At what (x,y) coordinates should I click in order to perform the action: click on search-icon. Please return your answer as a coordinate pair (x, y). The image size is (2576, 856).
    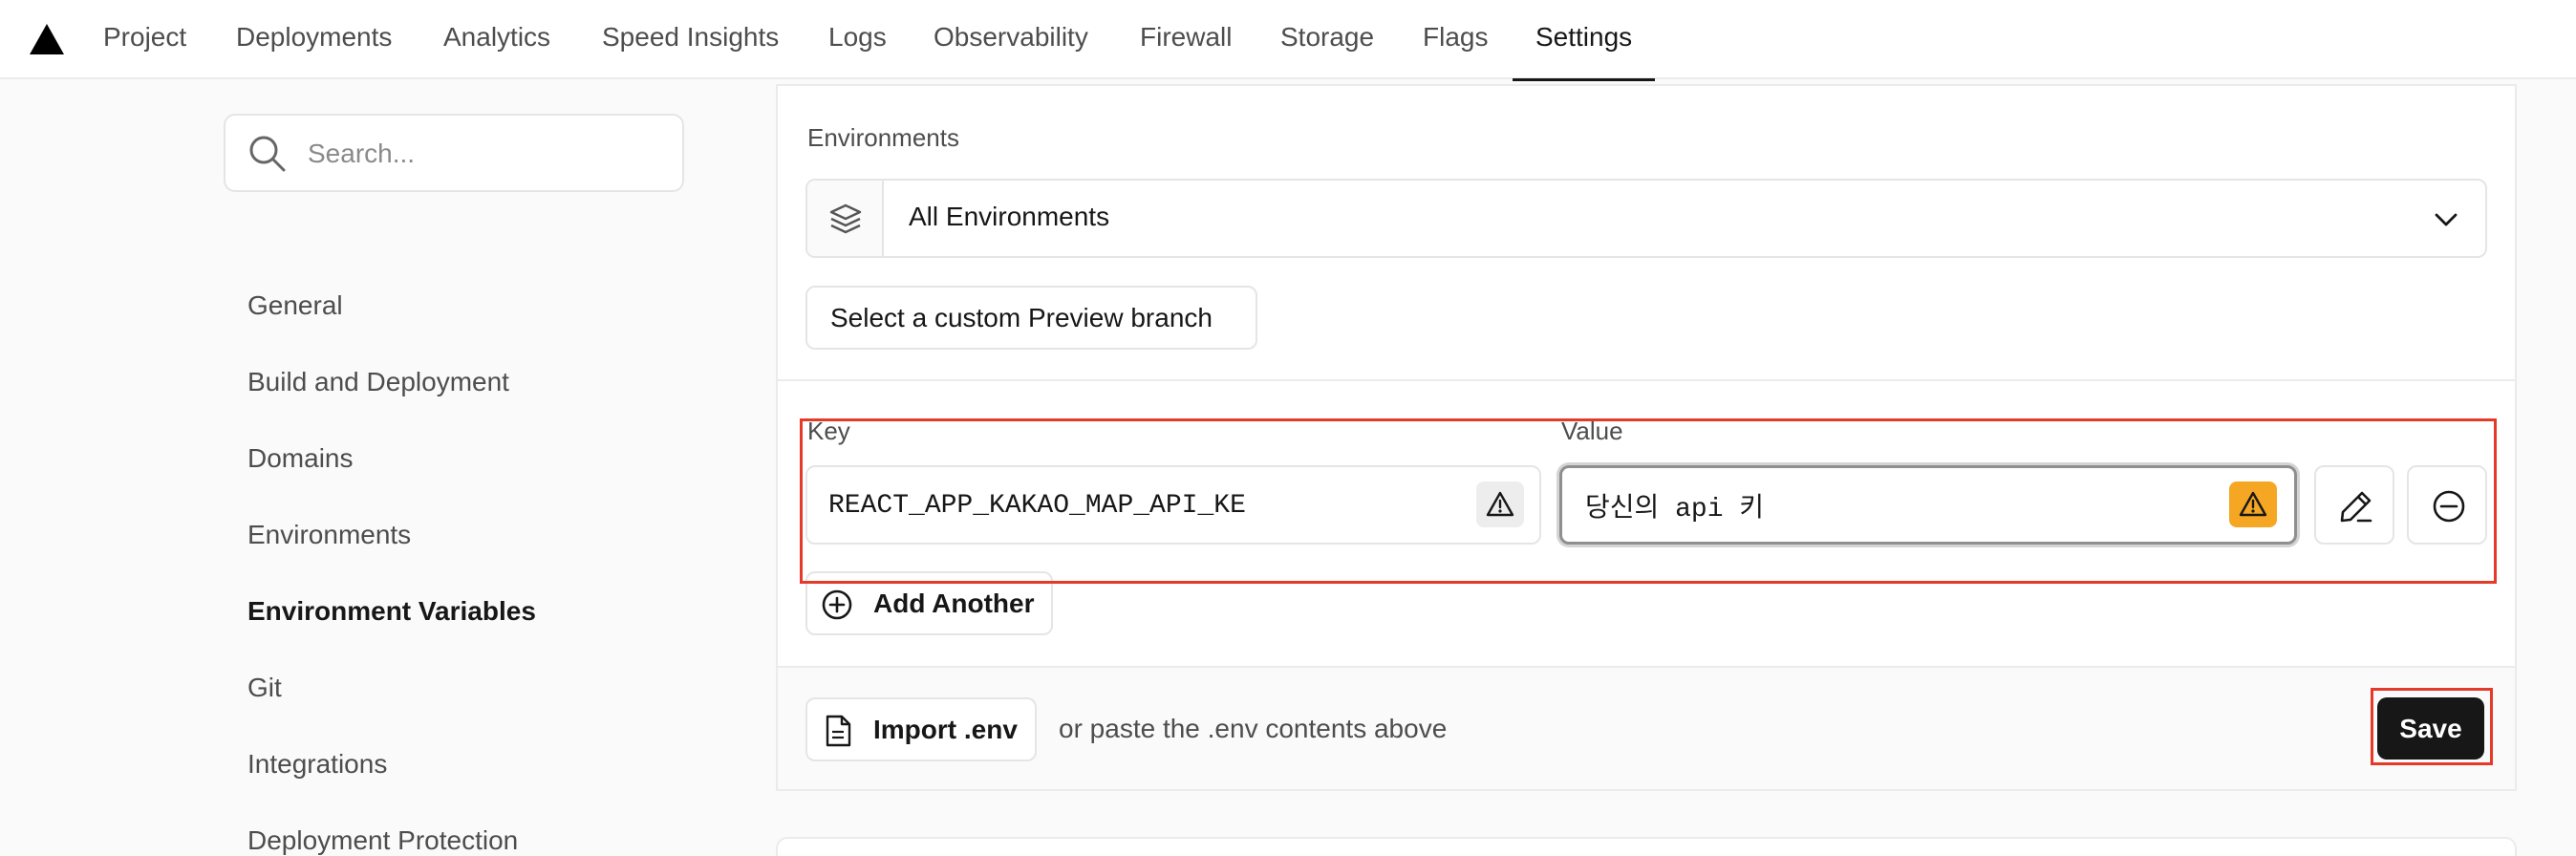
    Looking at the image, I should click on (267, 154).